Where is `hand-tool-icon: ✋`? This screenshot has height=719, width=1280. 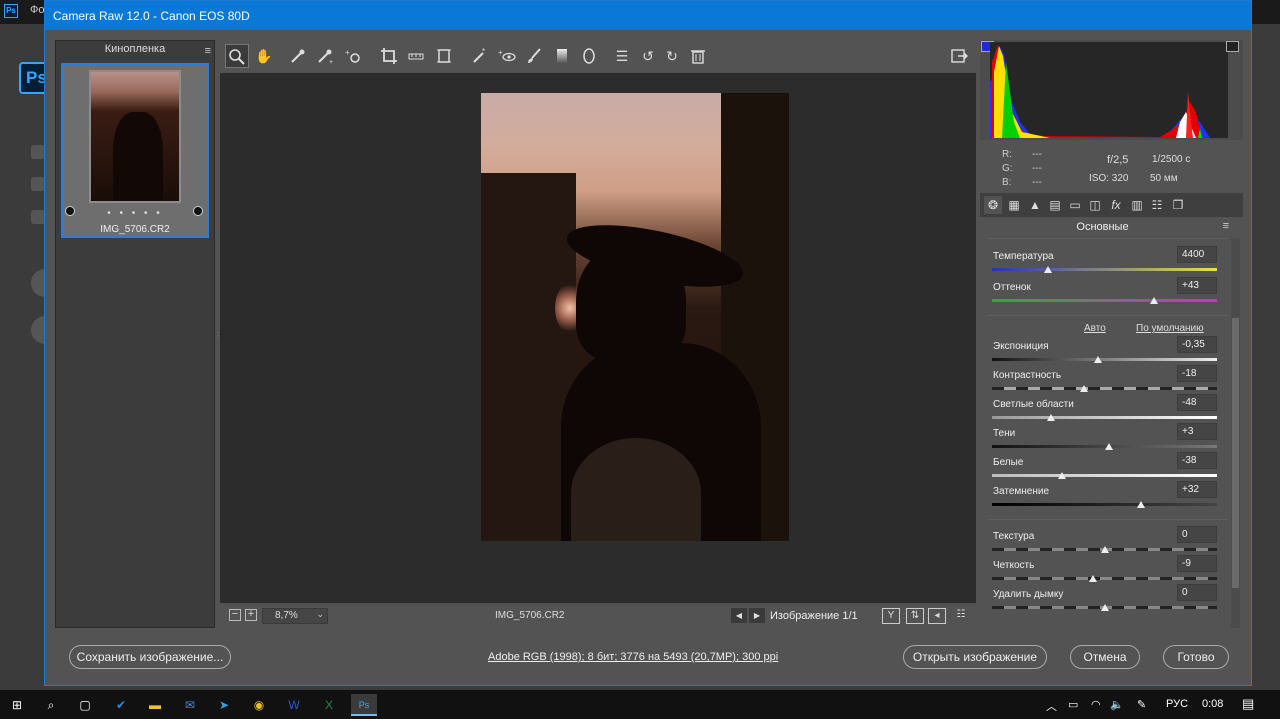 hand-tool-icon: ✋ is located at coordinates (264, 56).